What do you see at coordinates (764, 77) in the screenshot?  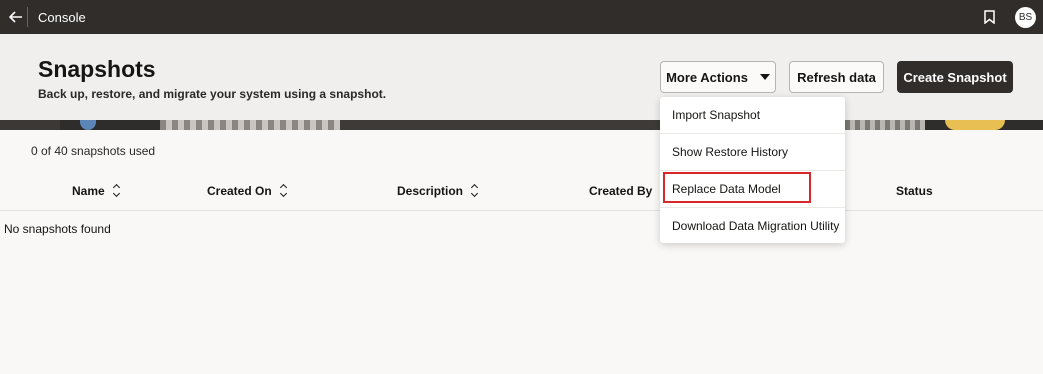 I see `caret-down-icon` at bounding box center [764, 77].